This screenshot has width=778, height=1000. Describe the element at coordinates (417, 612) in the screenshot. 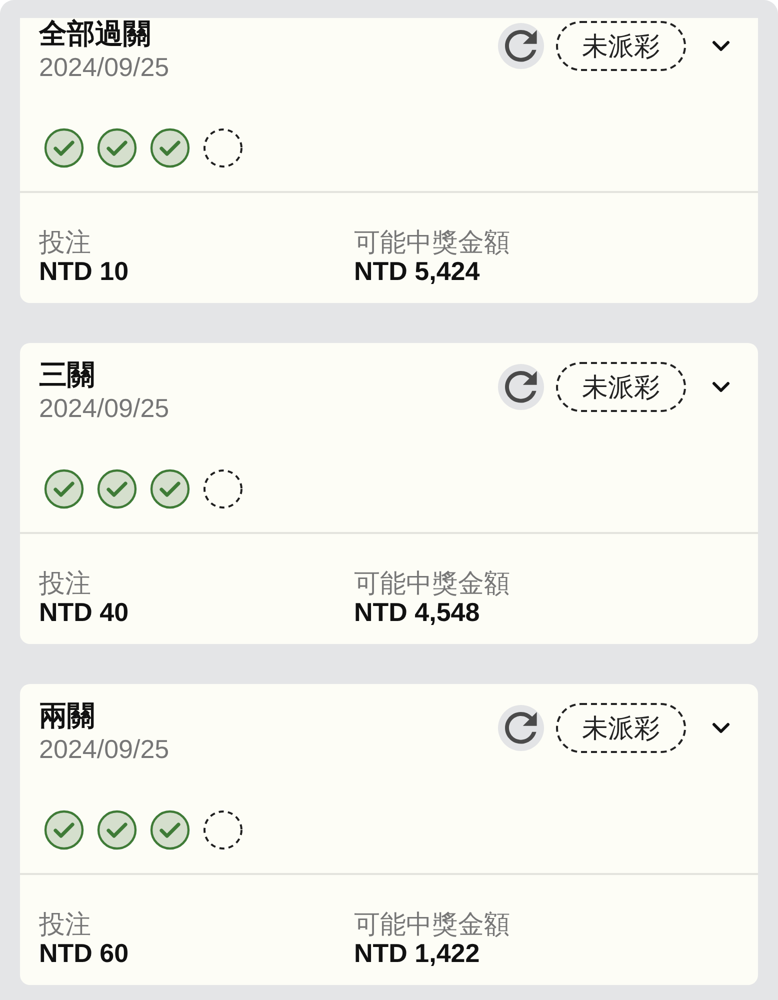

I see `payout-amount: NTD 4,548` at that location.